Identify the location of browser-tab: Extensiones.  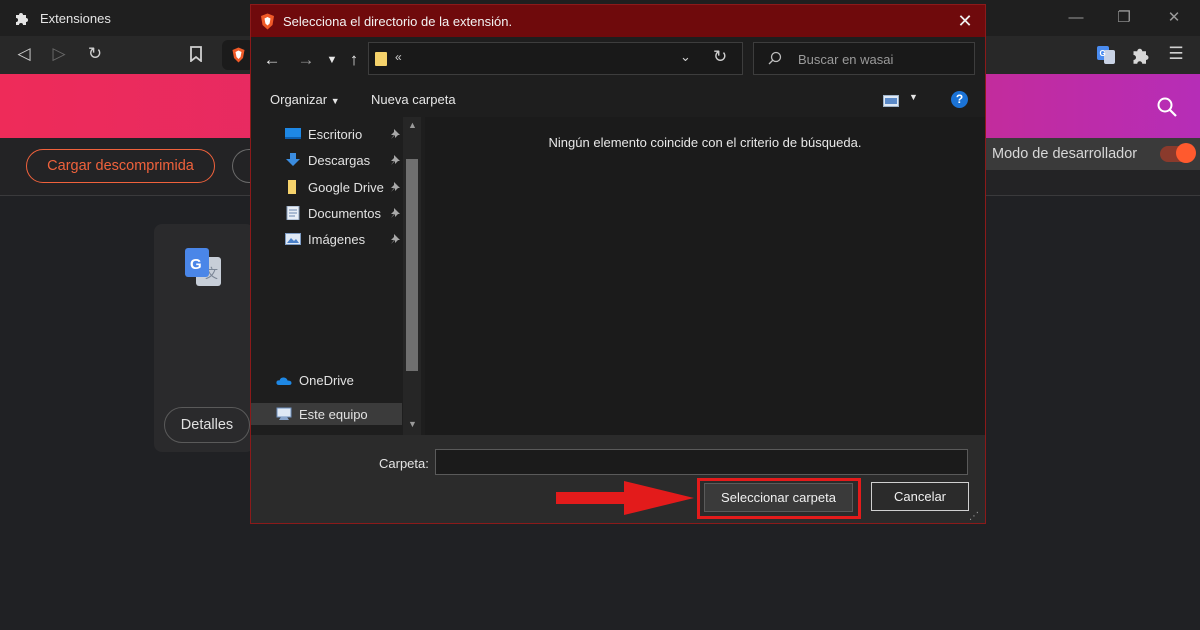
(100, 18).